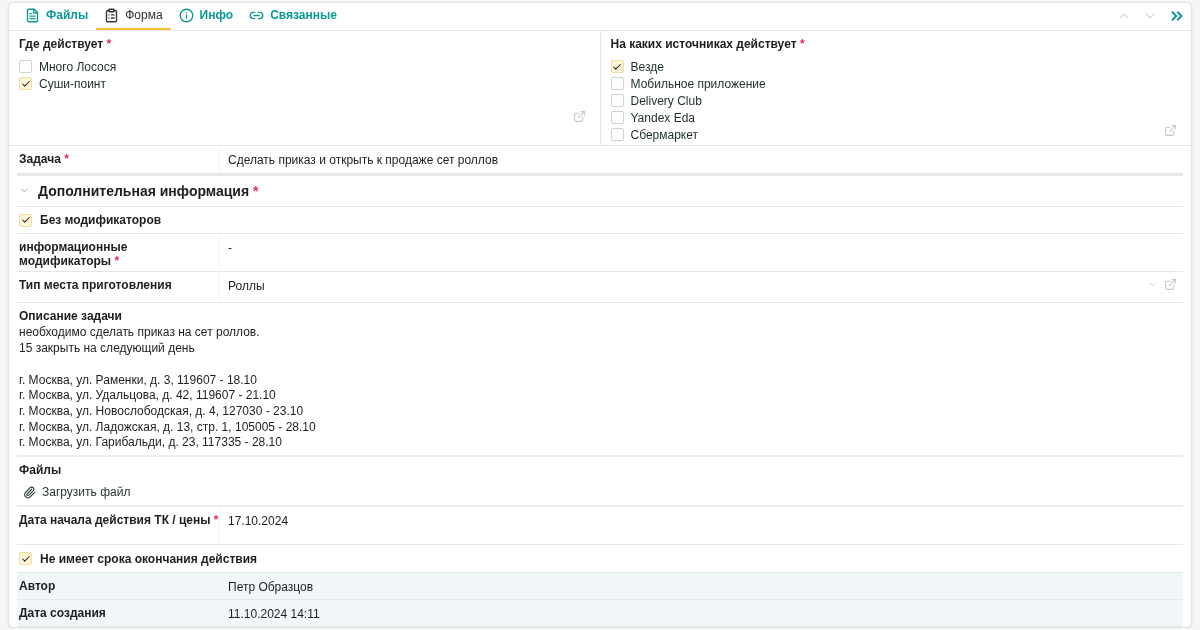  Describe the element at coordinates (32, 15) in the screenshot. I see `file-icon` at that location.